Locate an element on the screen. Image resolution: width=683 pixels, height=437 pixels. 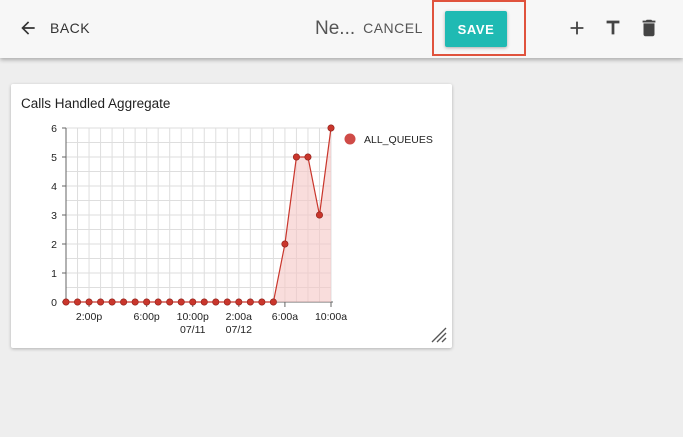
x-tick-sublabel: 07/12 is located at coordinates (239, 330).